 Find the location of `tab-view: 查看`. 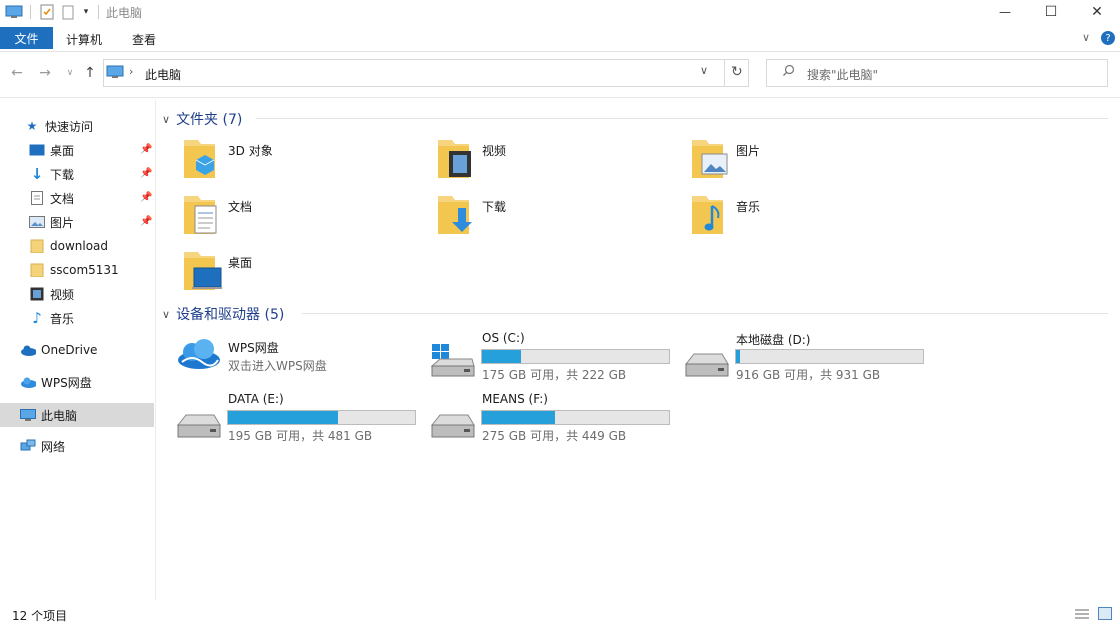

tab-view: 查看 is located at coordinates (144, 39).